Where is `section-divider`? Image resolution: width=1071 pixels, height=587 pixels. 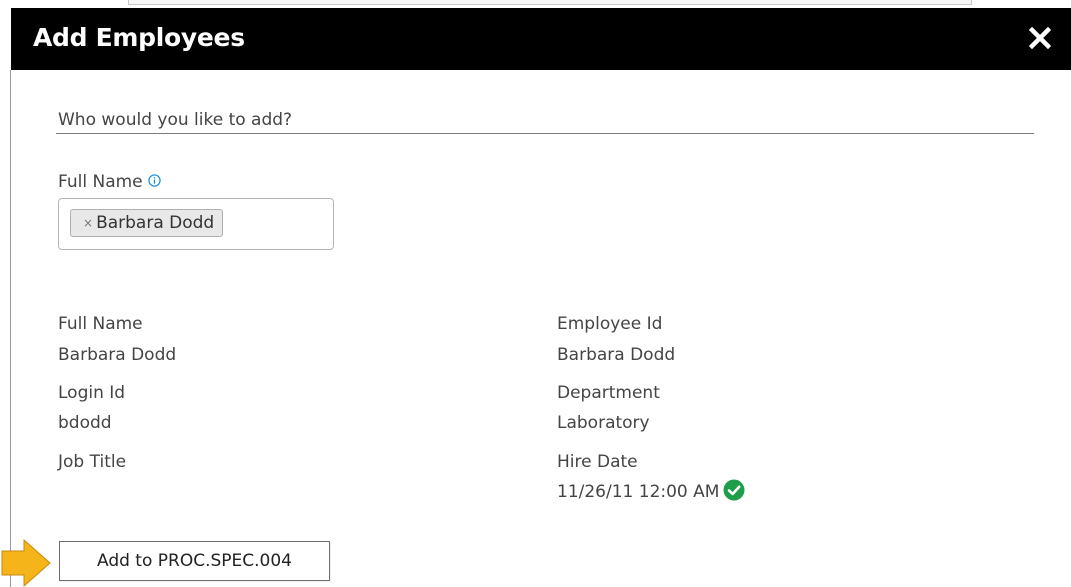 section-divider is located at coordinates (545, 133).